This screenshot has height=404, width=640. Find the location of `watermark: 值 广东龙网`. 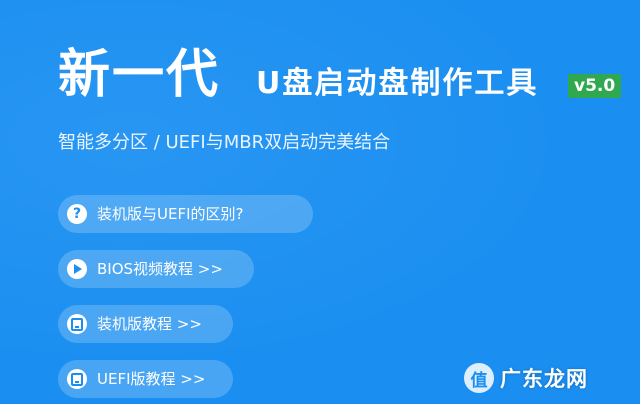

watermark: 值 广东龙网 is located at coordinates (526, 378).